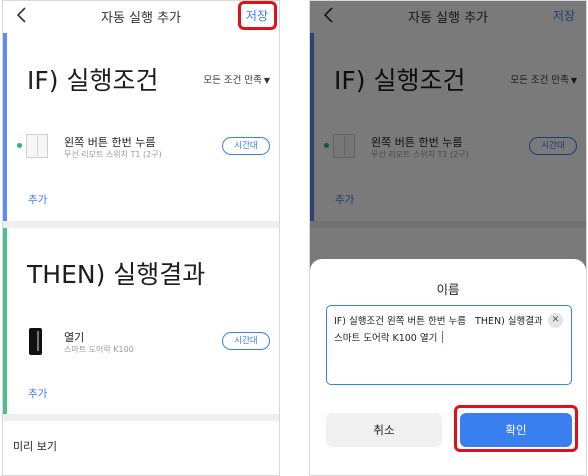 The height and width of the screenshot is (476, 588). Describe the element at coordinates (74, 337) in the screenshot. I see `then-item-title: 열기` at that location.